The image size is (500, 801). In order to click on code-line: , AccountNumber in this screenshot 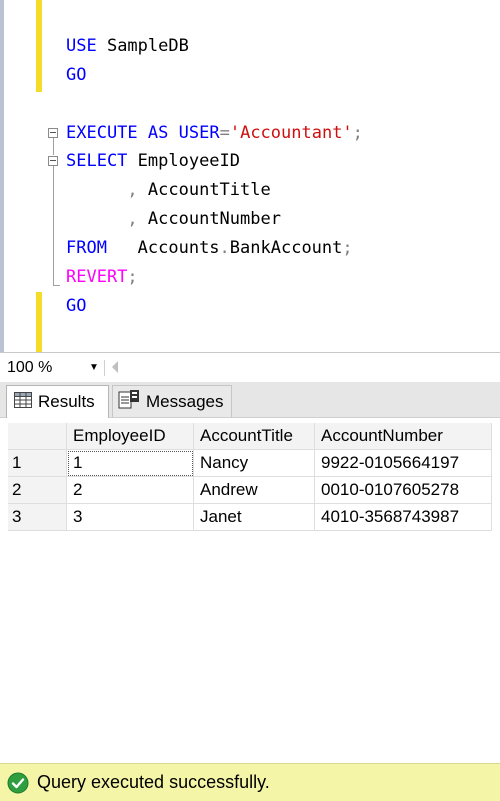, I will do `click(173, 219)`.